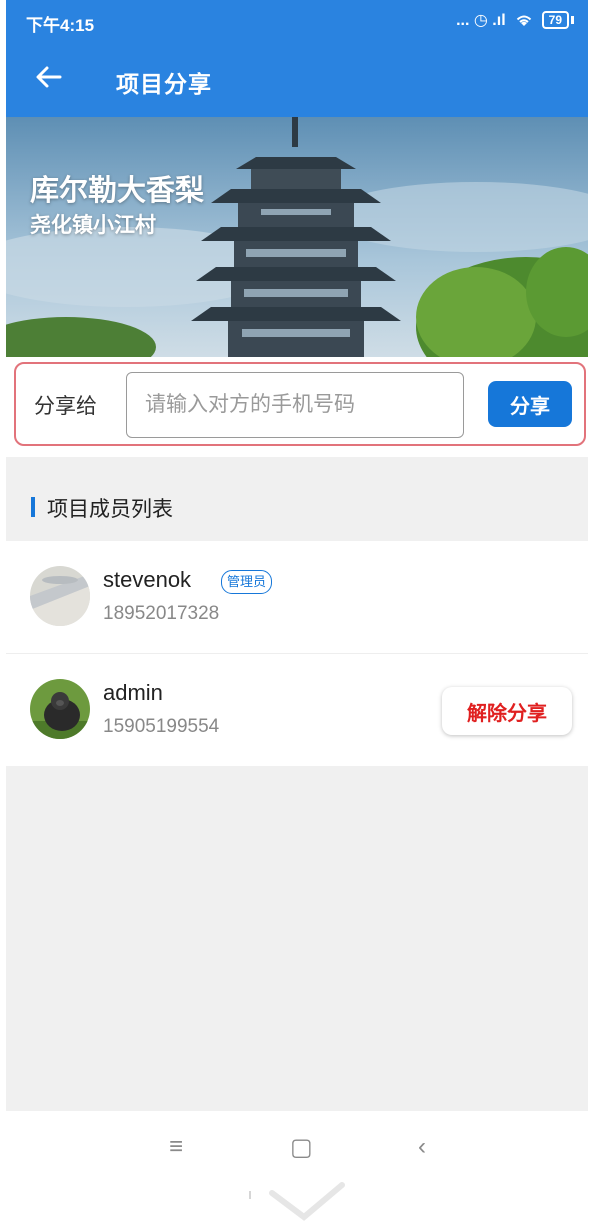 Image resolution: width=590 pixels, height=1227 pixels. I want to click on battery-icon: 79, so click(555, 20).